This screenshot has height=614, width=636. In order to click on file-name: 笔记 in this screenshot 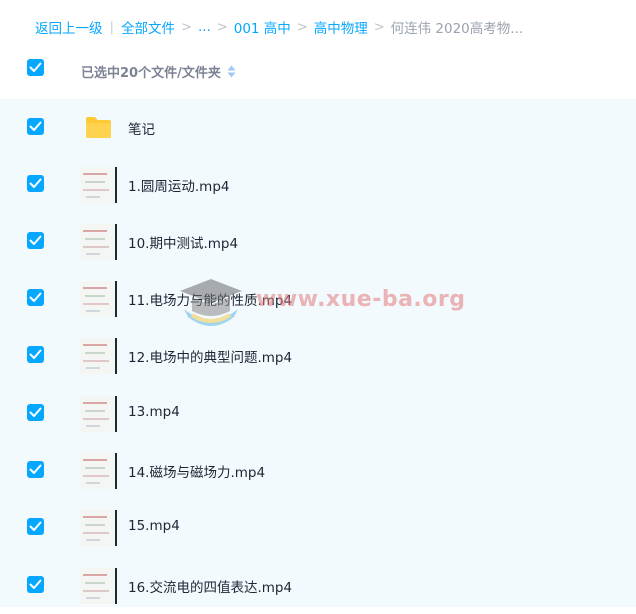, I will do `click(141, 128)`.